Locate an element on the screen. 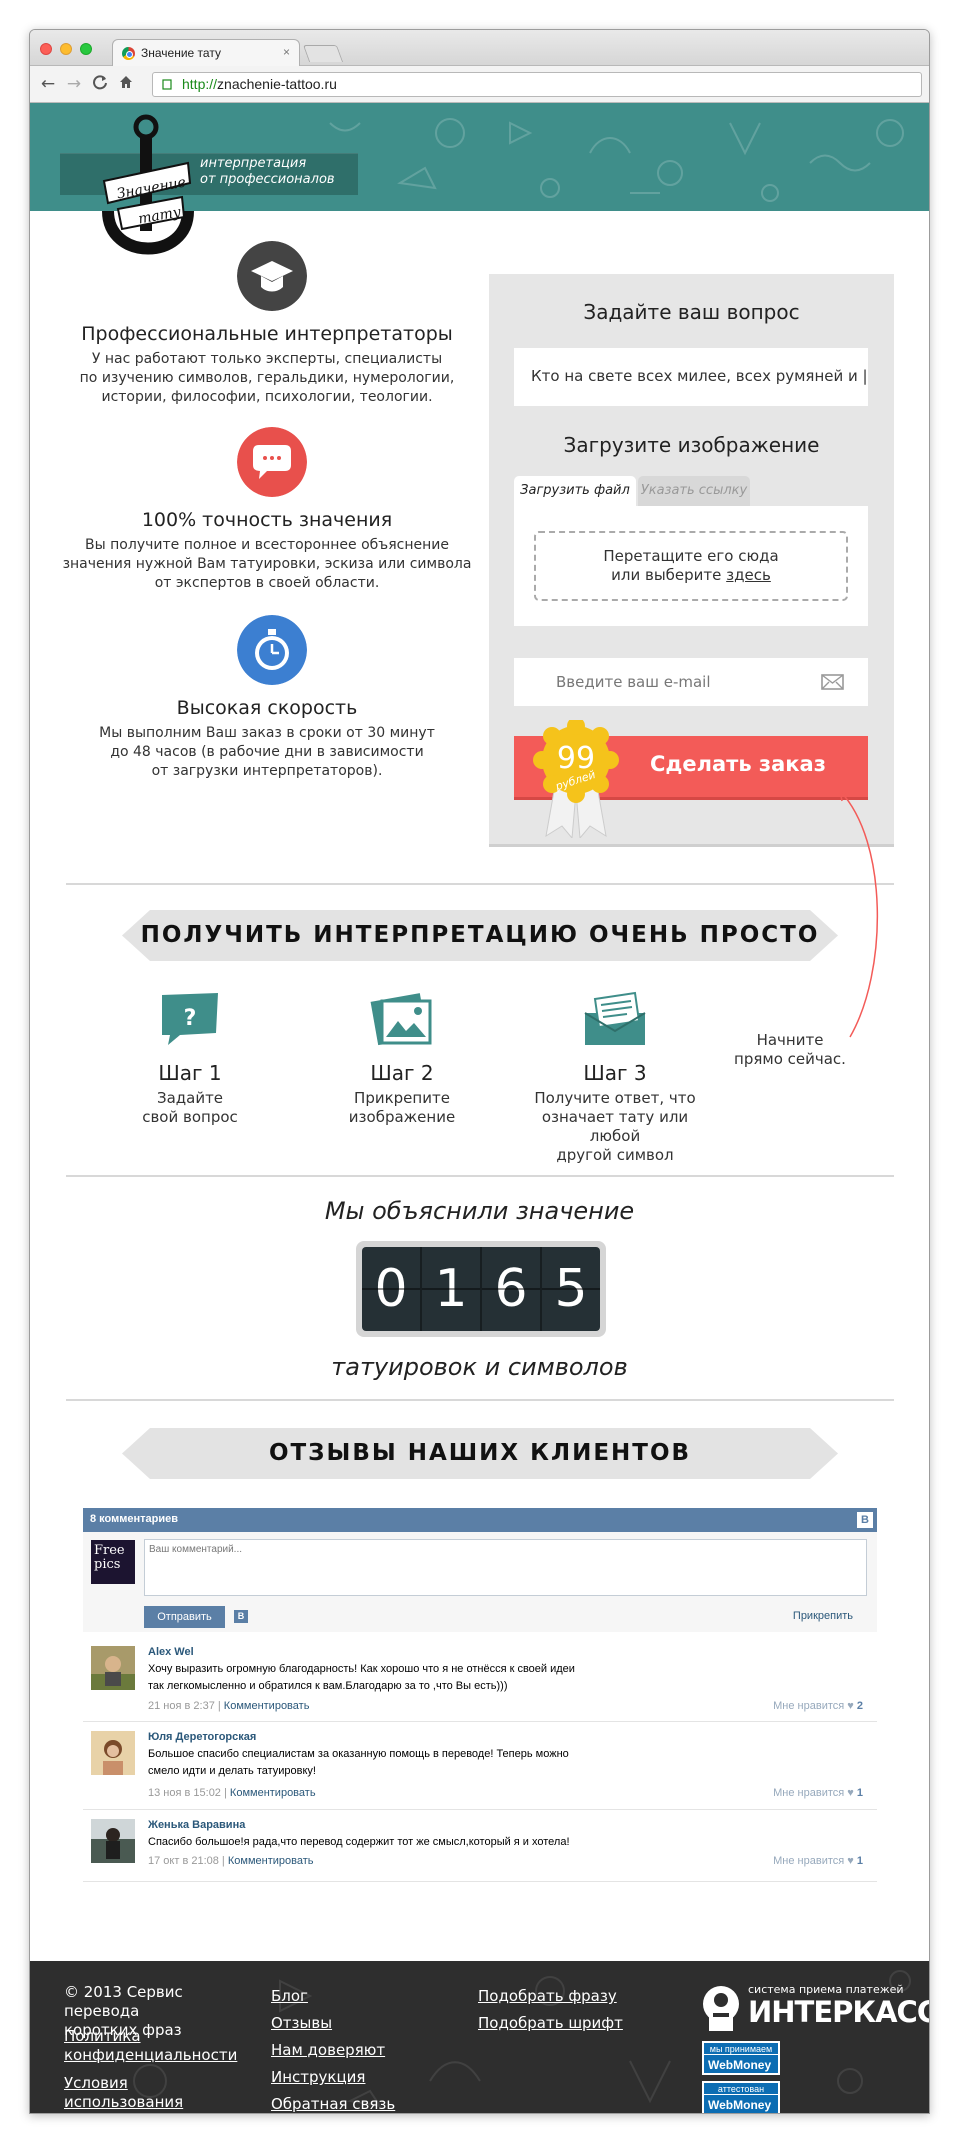 The height and width of the screenshot is (2147, 960). badge-caption: аттестован is located at coordinates (741, 2089).